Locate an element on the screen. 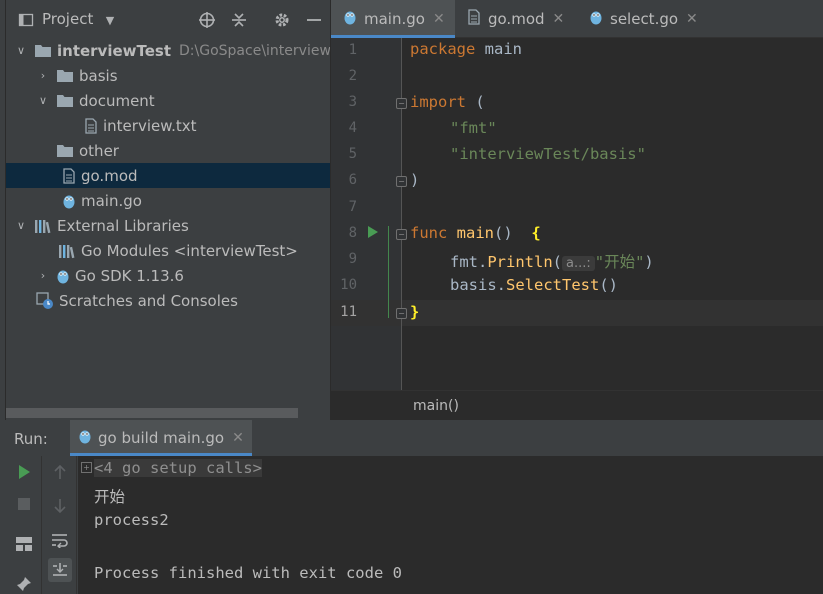  chevron-down-icon: ▼ is located at coordinates (110, 20).